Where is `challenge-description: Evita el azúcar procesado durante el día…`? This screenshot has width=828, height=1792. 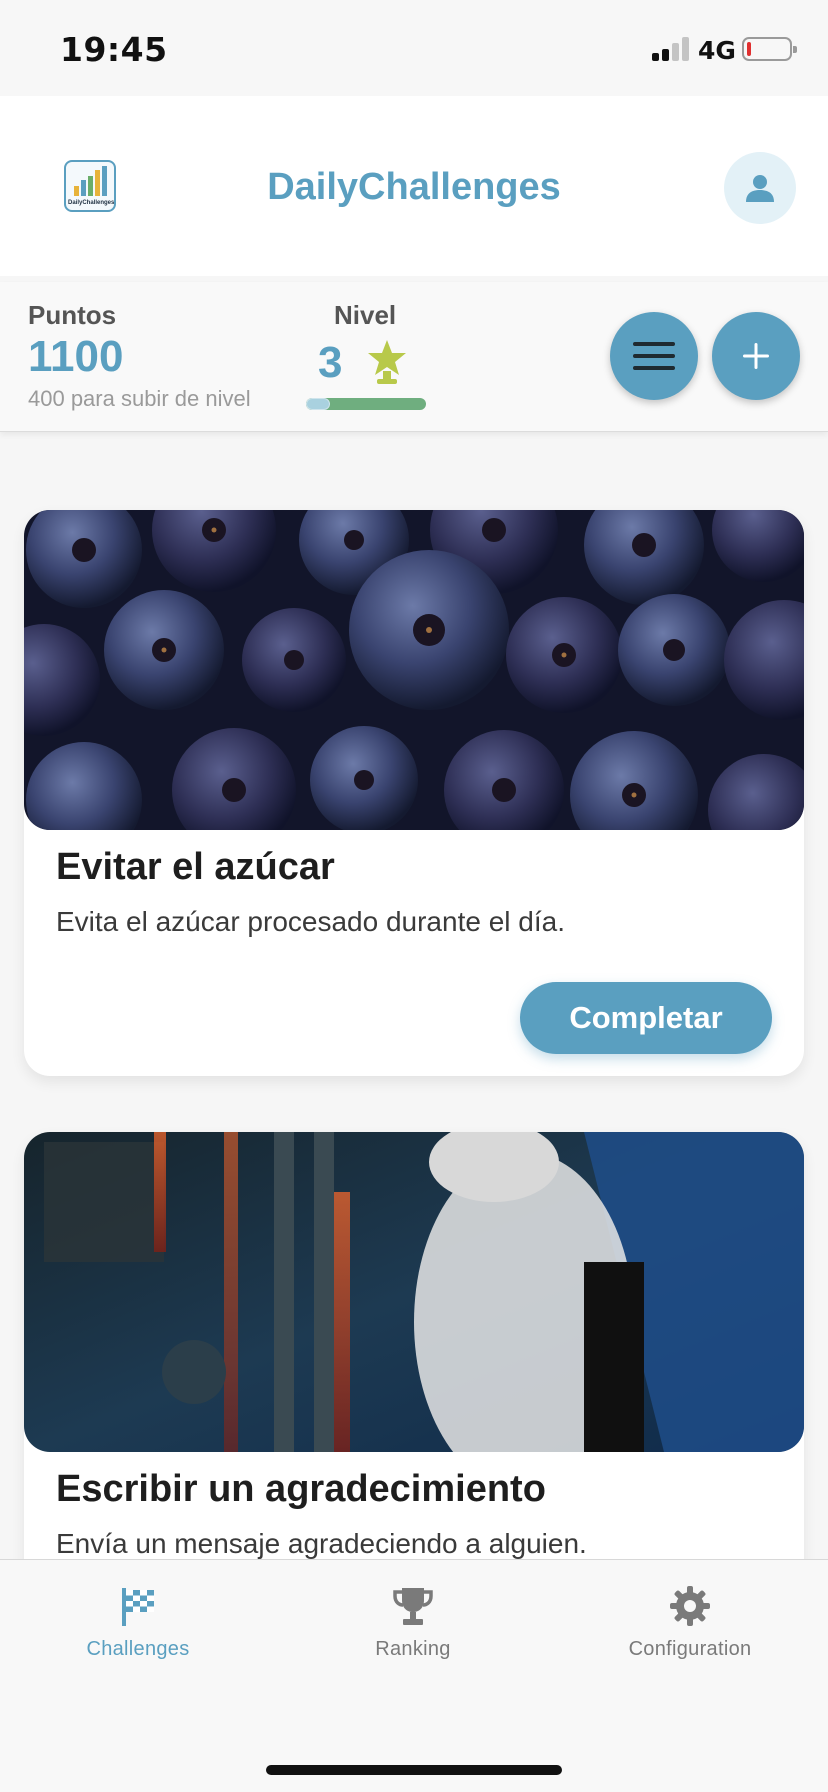
challenge-description: Evita el azúcar procesado durante el día… is located at coordinates (310, 921).